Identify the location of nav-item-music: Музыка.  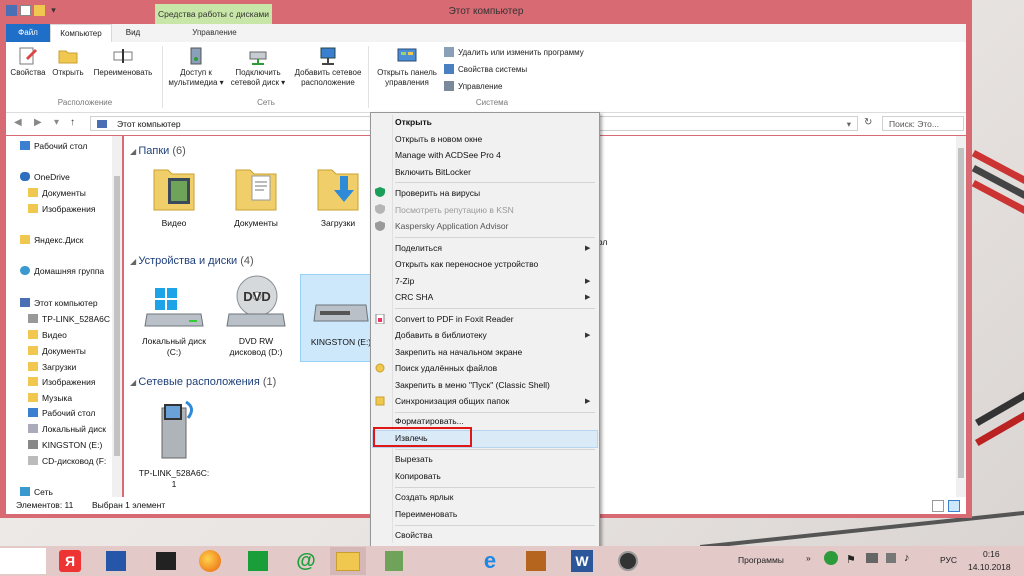
(50, 398).